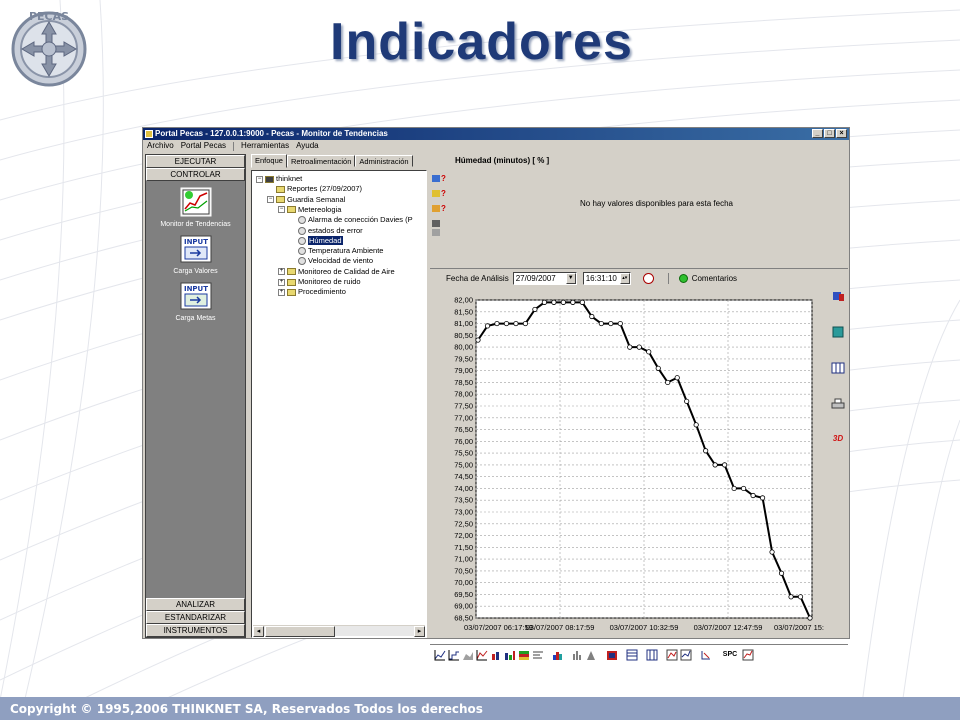 This screenshot has height=720, width=960. Describe the element at coordinates (838, 441) in the screenshot. I see `chart-3d-toggle: 3D` at that location.